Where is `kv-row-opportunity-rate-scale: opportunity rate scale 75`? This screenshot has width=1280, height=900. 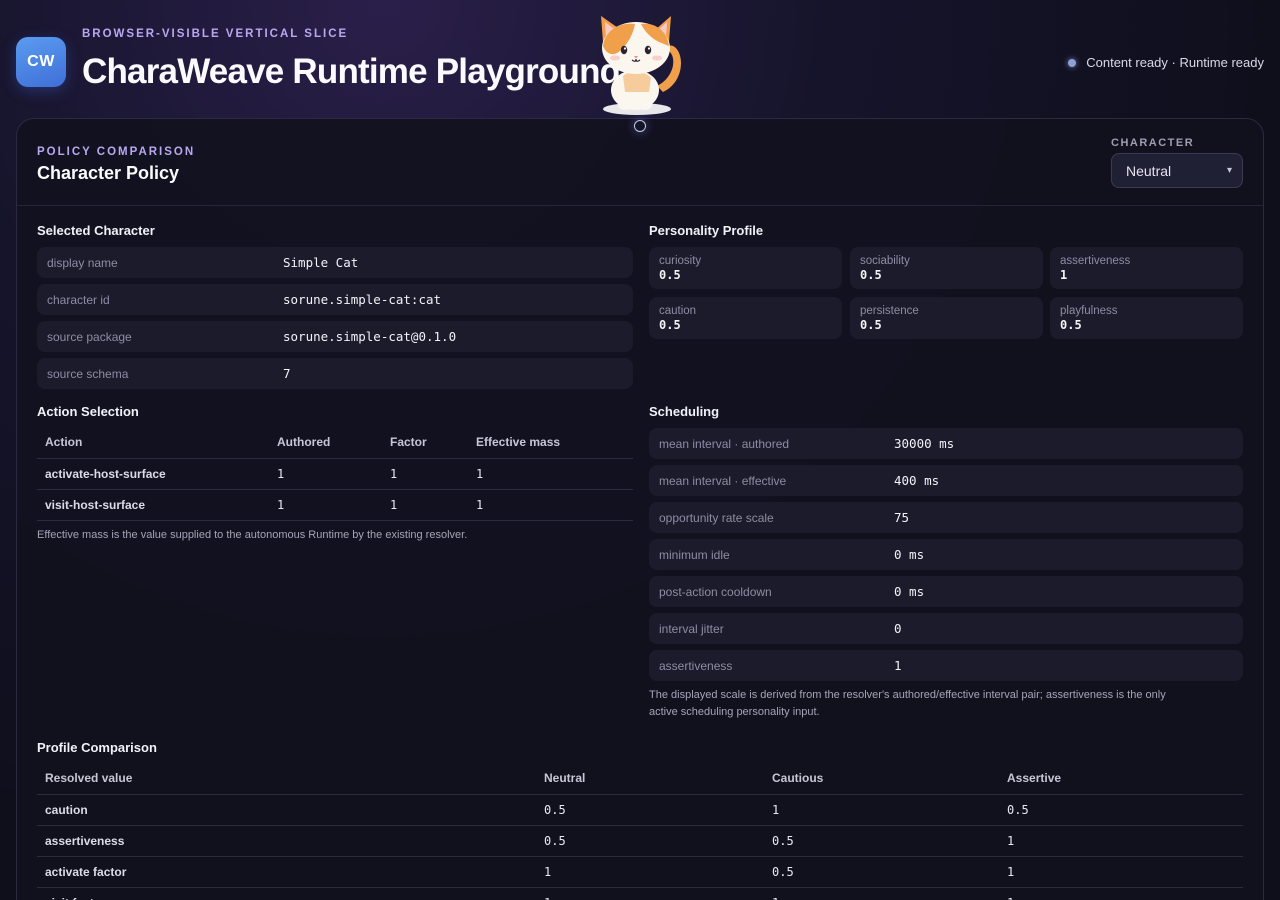
kv-row-opportunity-rate-scale: opportunity rate scale 75 is located at coordinates (946, 517).